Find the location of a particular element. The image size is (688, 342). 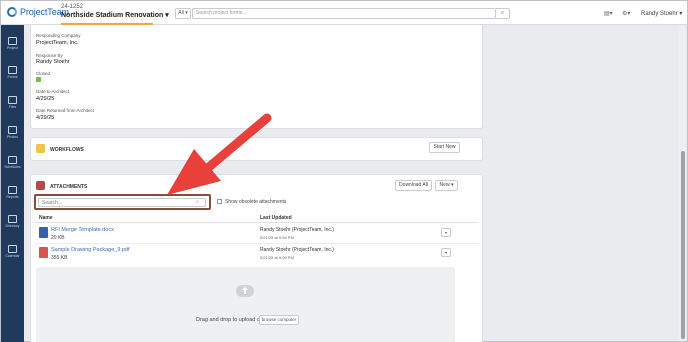

sidebar-item-reports: Reports is located at coordinates (12, 192).